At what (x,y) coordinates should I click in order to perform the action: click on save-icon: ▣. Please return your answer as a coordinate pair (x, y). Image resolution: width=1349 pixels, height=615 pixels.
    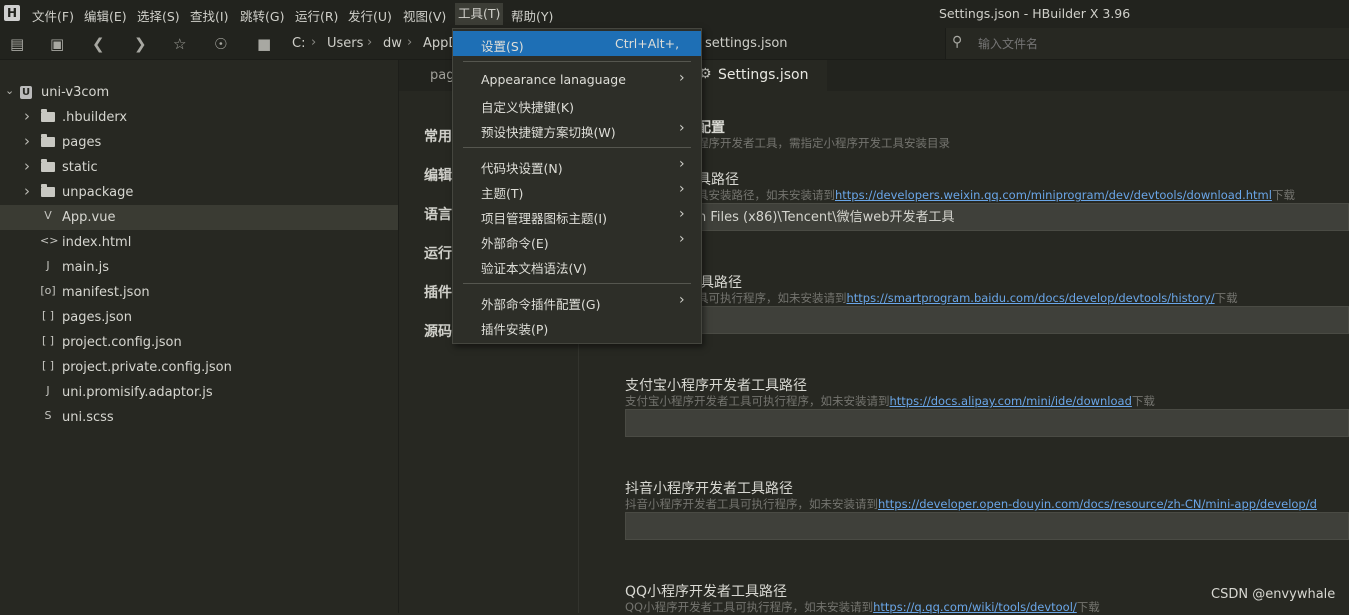
    Looking at the image, I should click on (57, 44).